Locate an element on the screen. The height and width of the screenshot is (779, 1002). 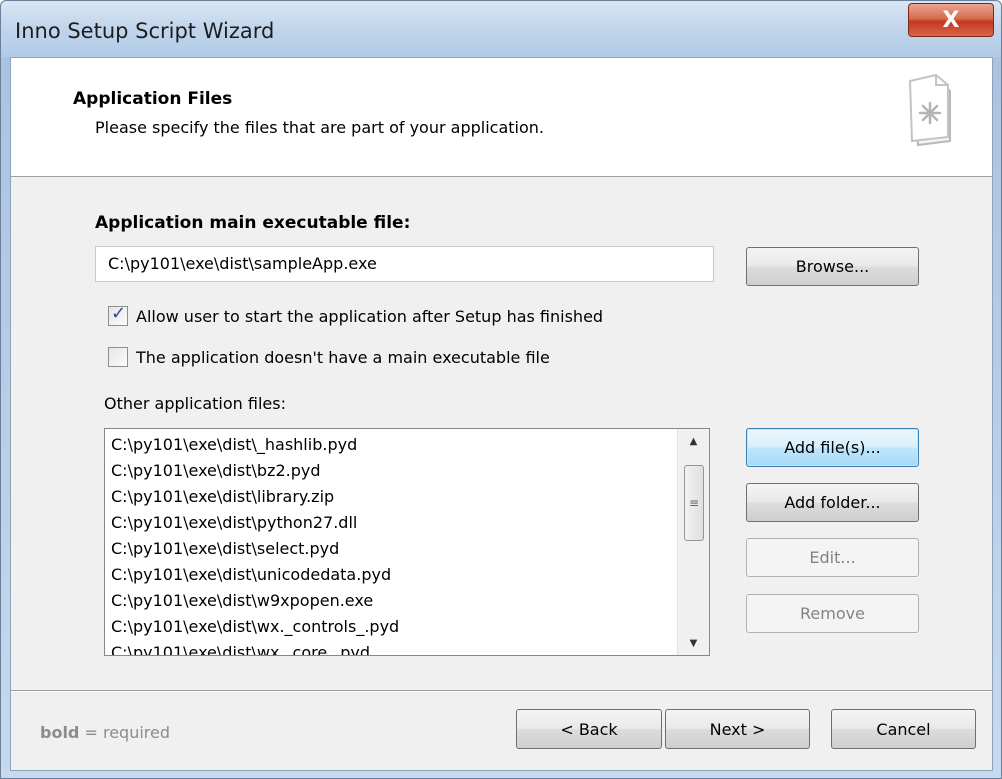
next-button: Next > is located at coordinates (737, 729).